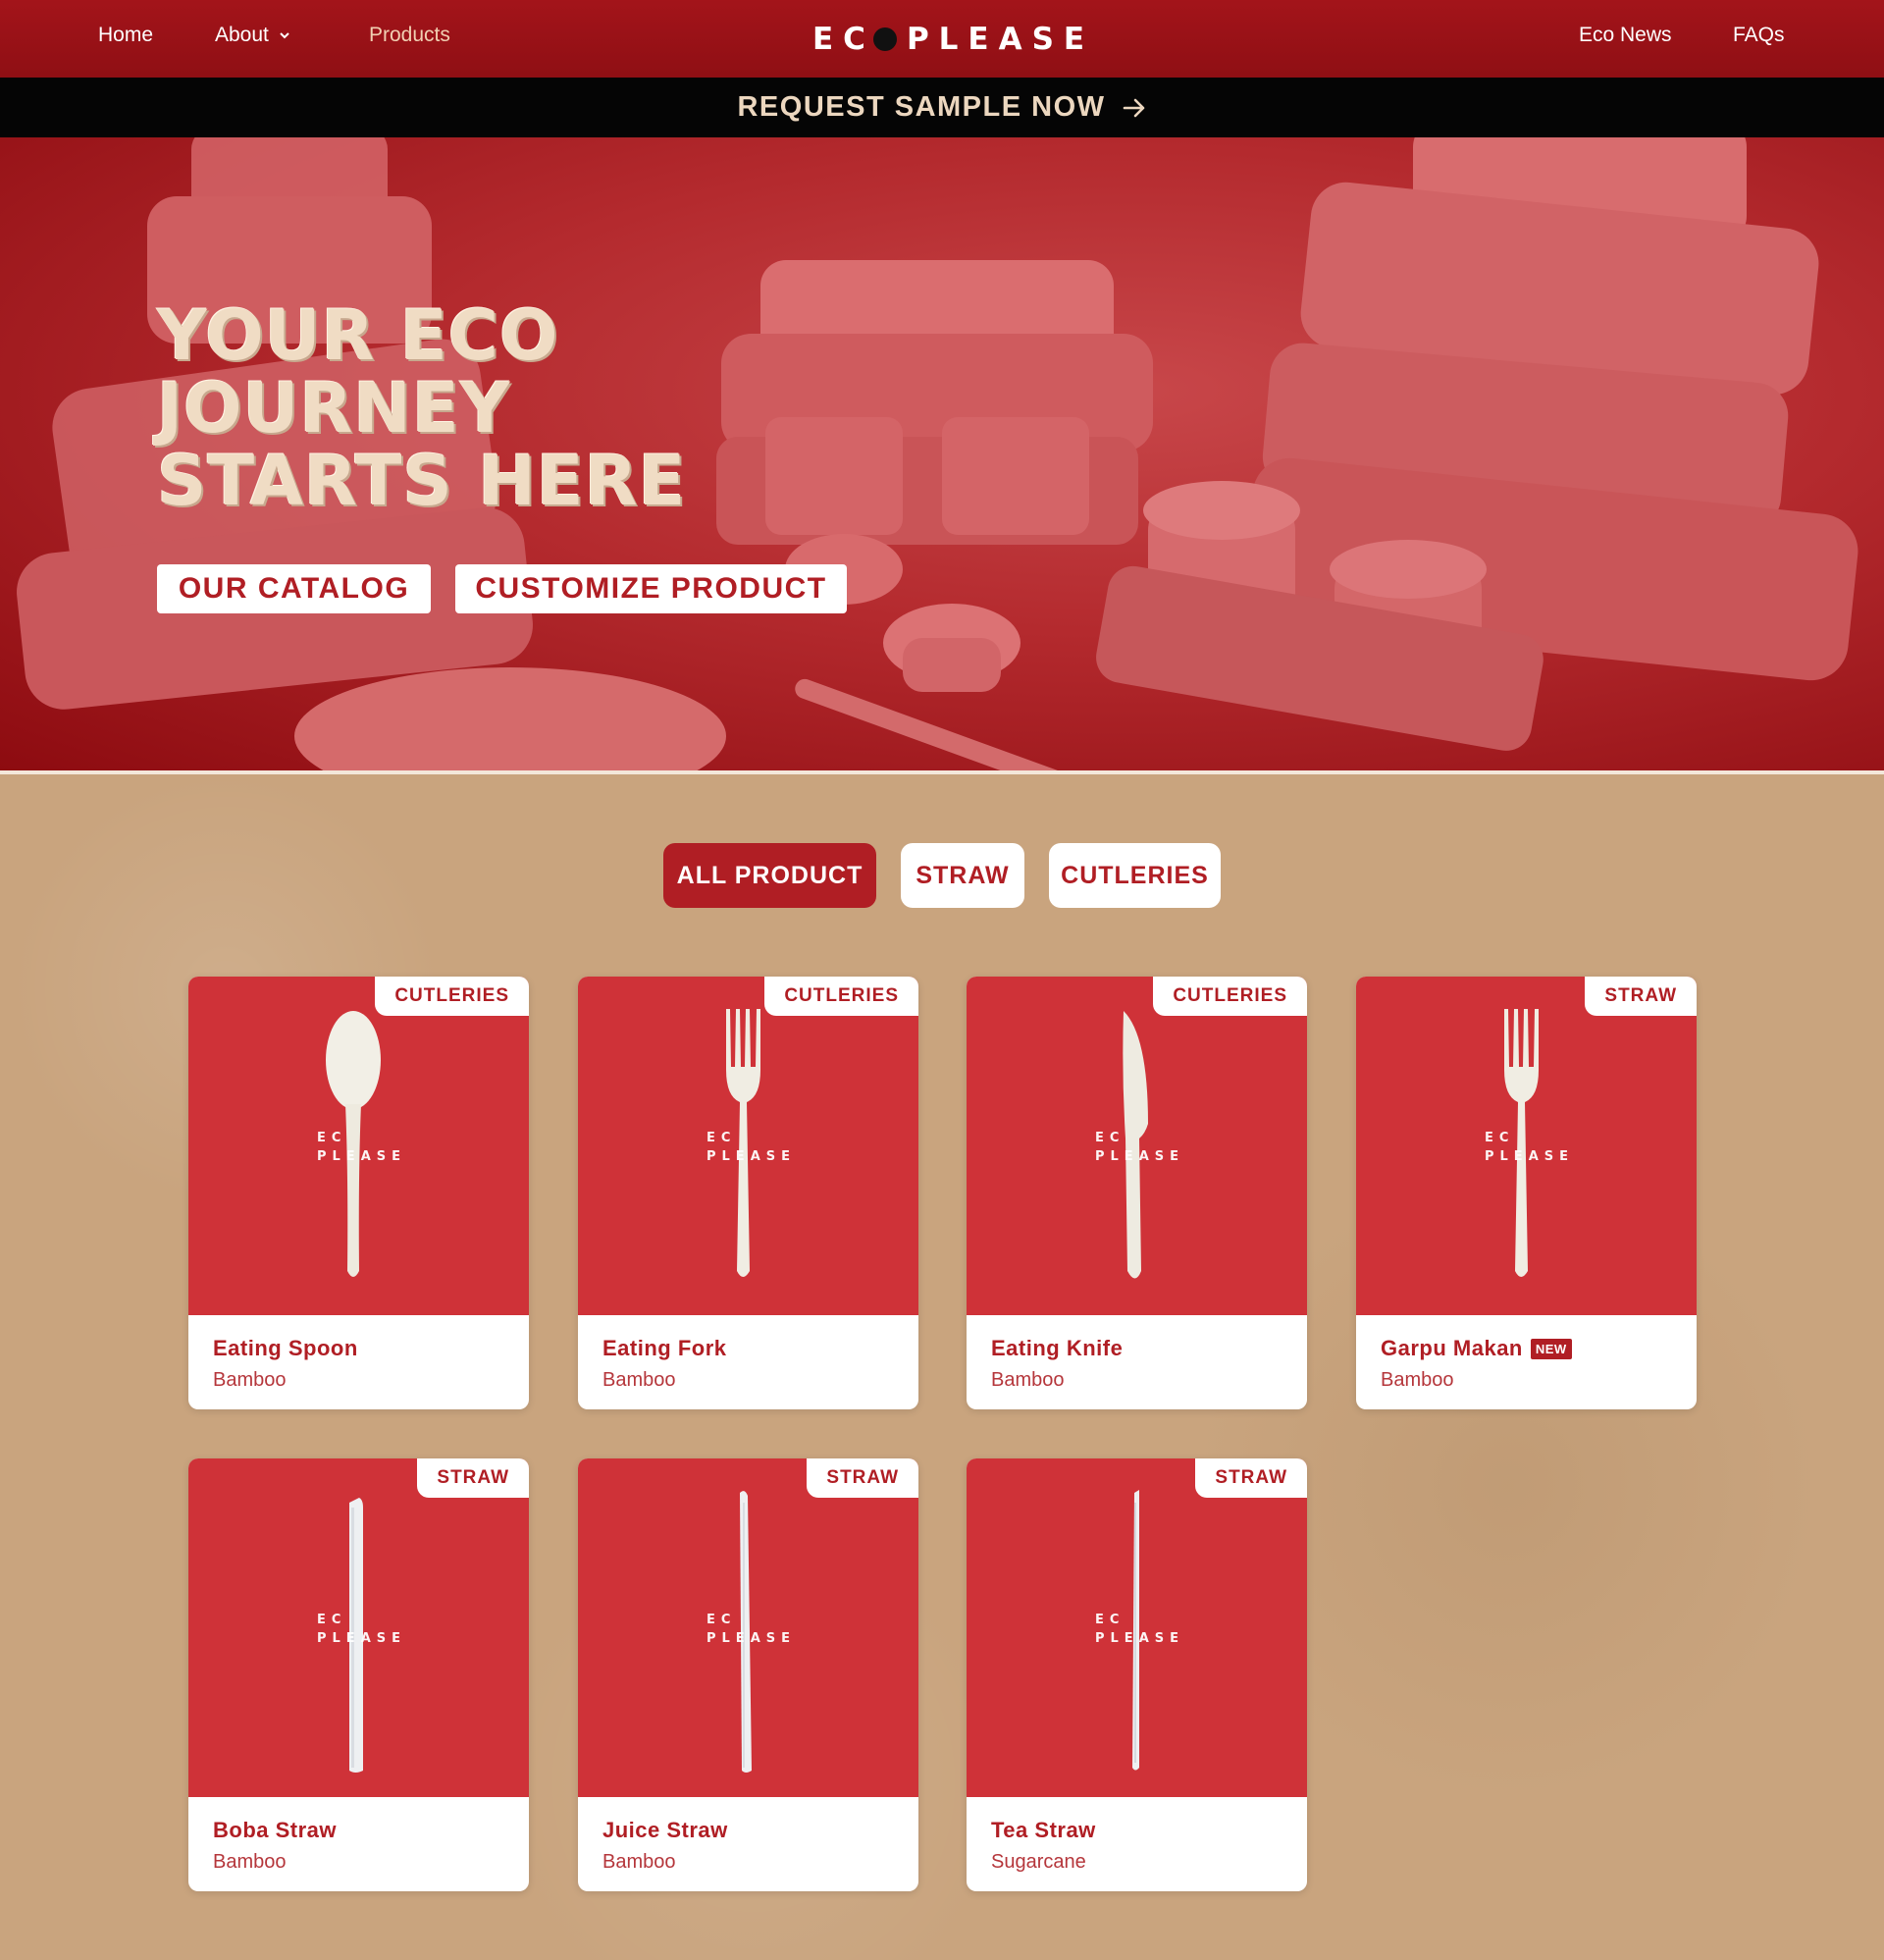 This screenshot has height=1960, width=1884. What do you see at coordinates (1135, 875) in the screenshot?
I see `filter-cutleries-button: CUTLERIES` at bounding box center [1135, 875].